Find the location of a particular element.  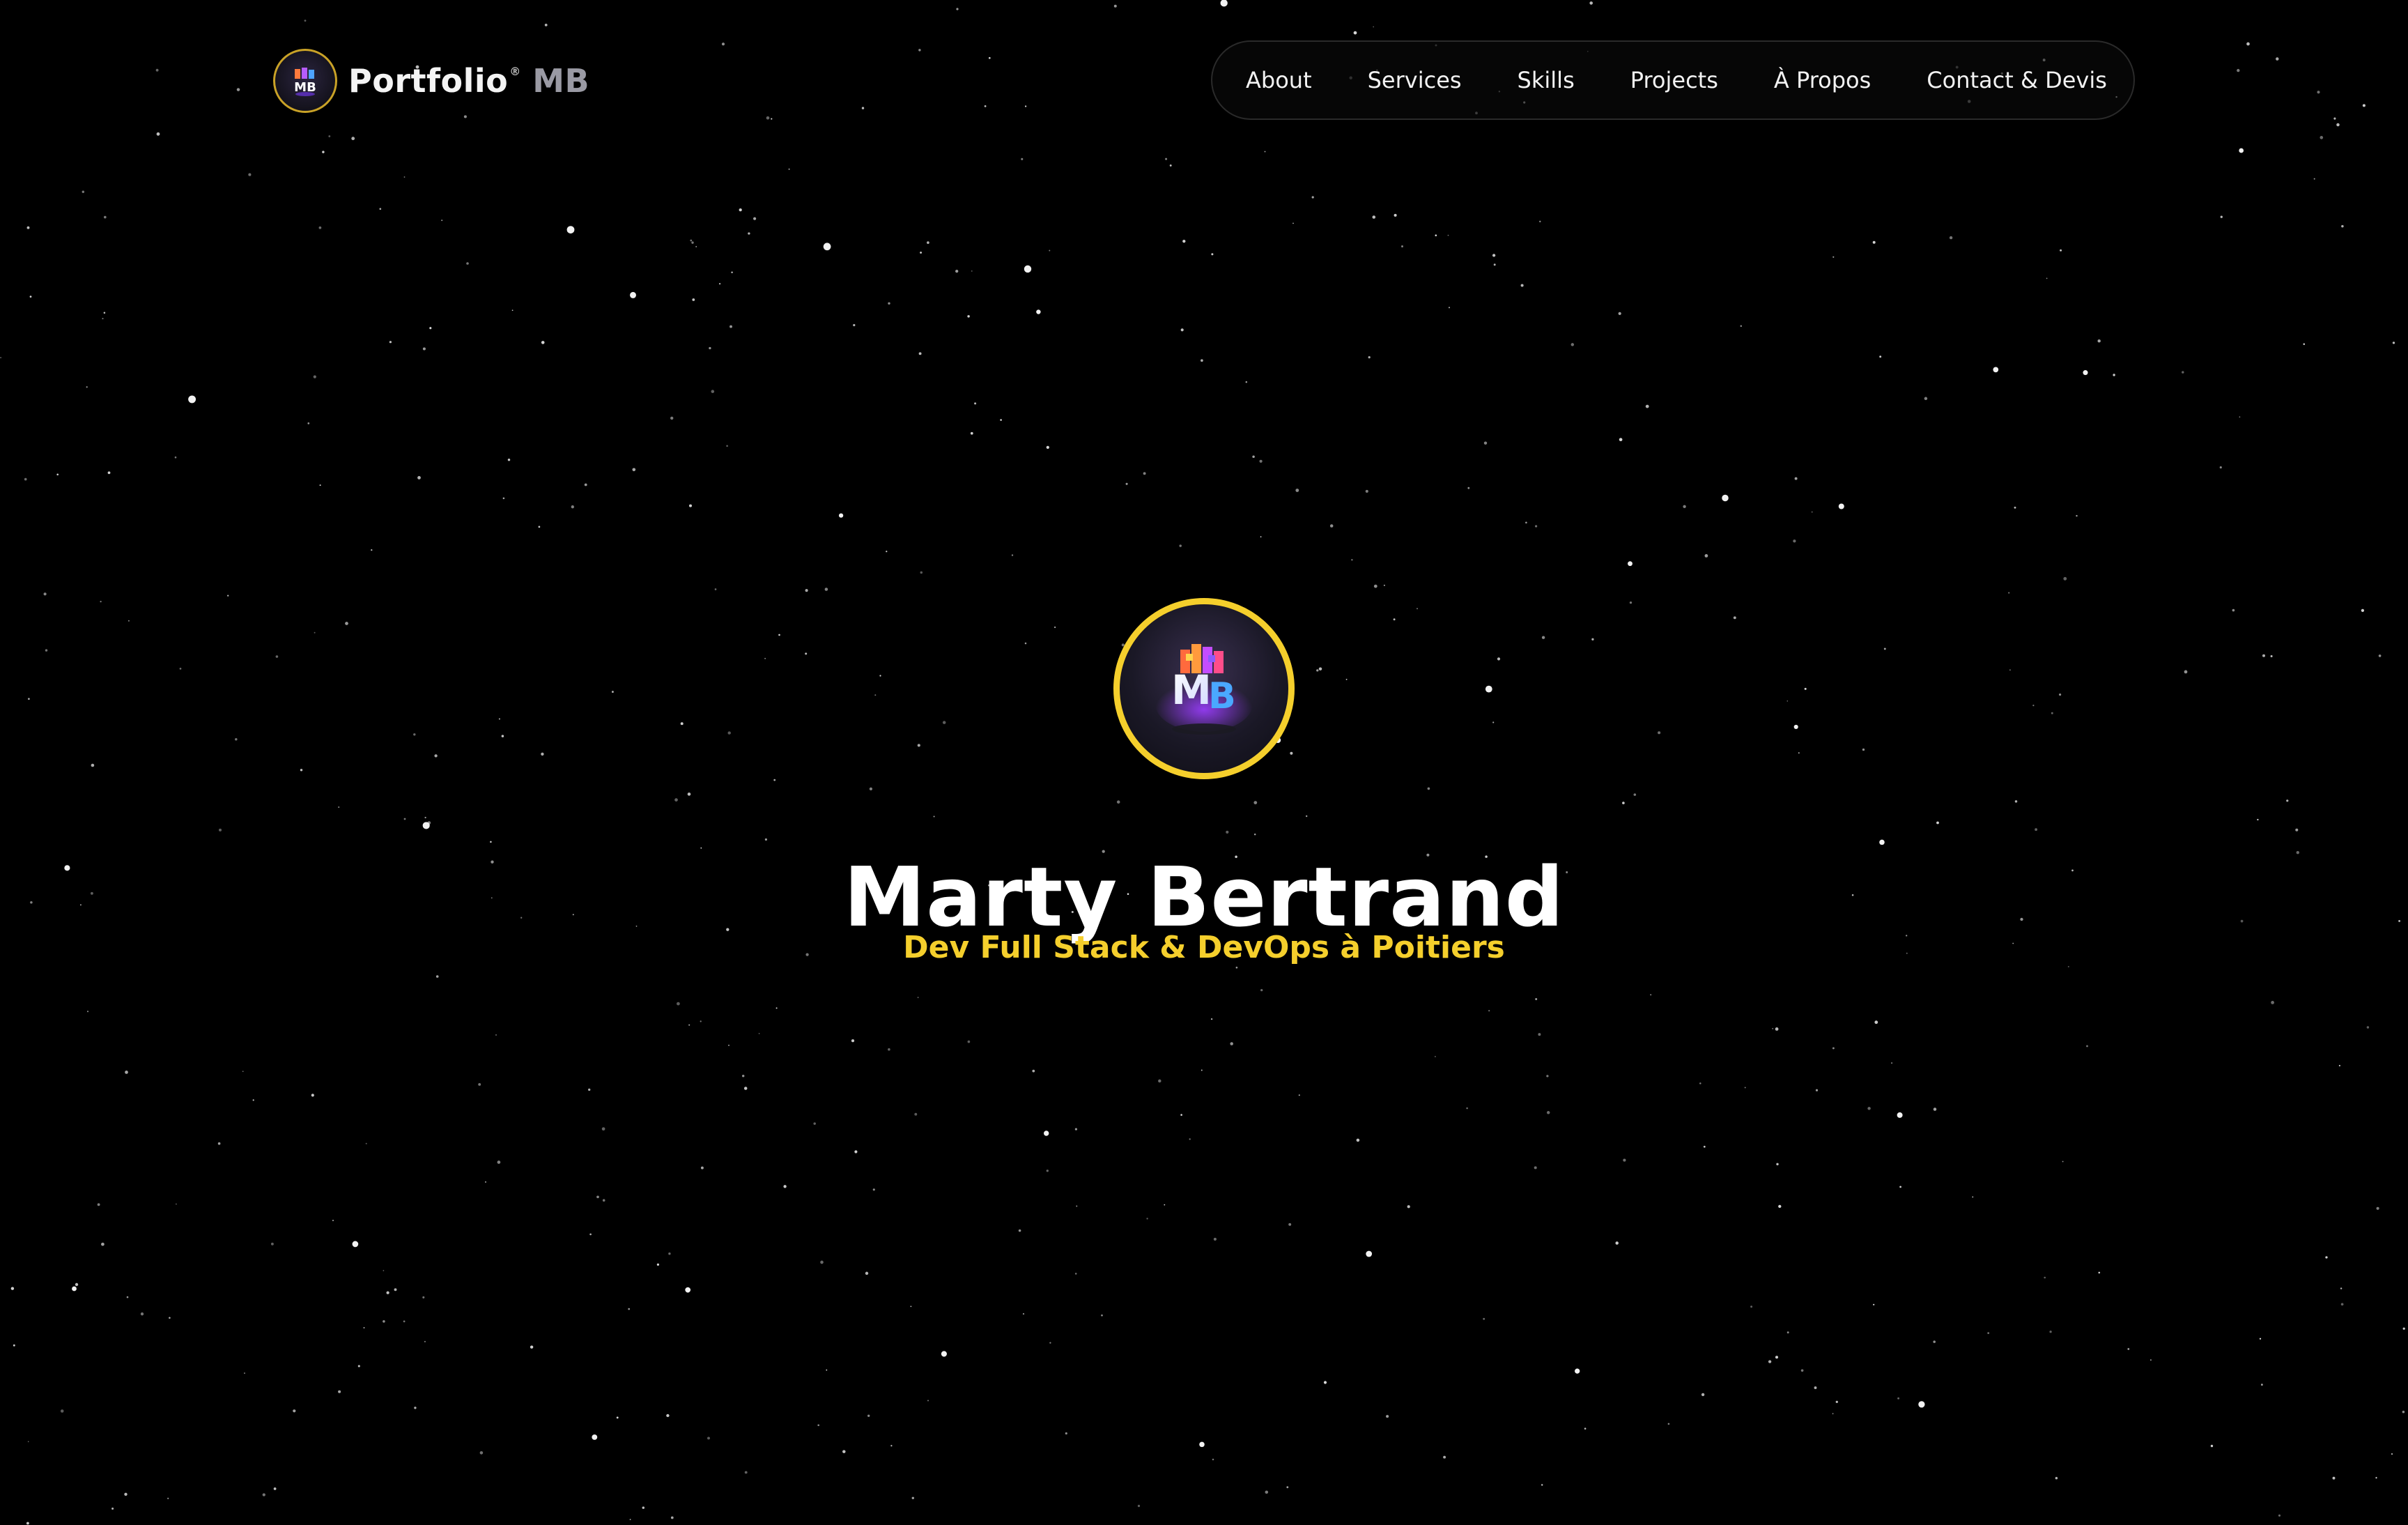

svg-text: B is located at coordinates (1222, 696).